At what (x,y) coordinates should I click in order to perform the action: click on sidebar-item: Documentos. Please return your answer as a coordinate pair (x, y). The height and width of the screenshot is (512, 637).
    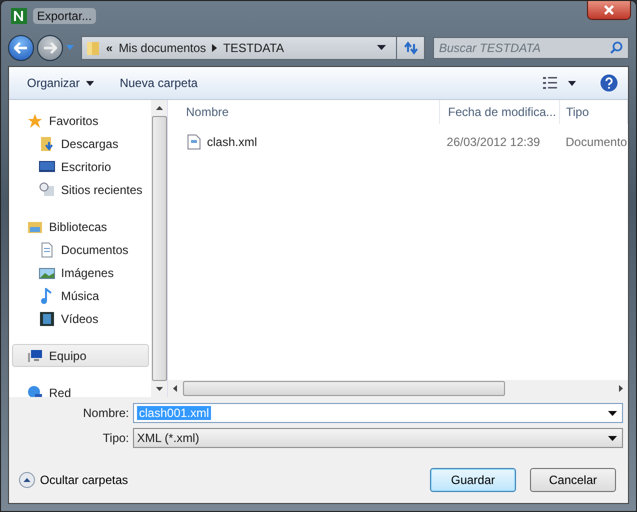
    Looking at the image, I should click on (80, 249).